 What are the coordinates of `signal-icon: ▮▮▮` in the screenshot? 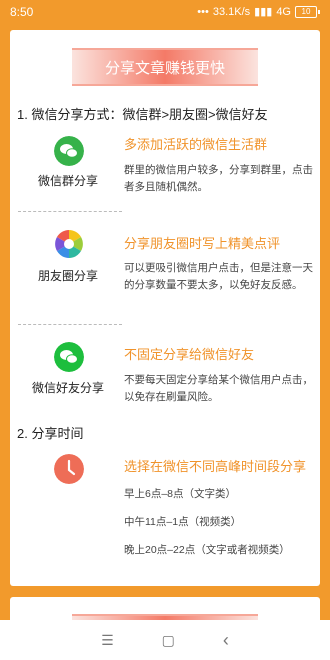 It's located at (263, 12).